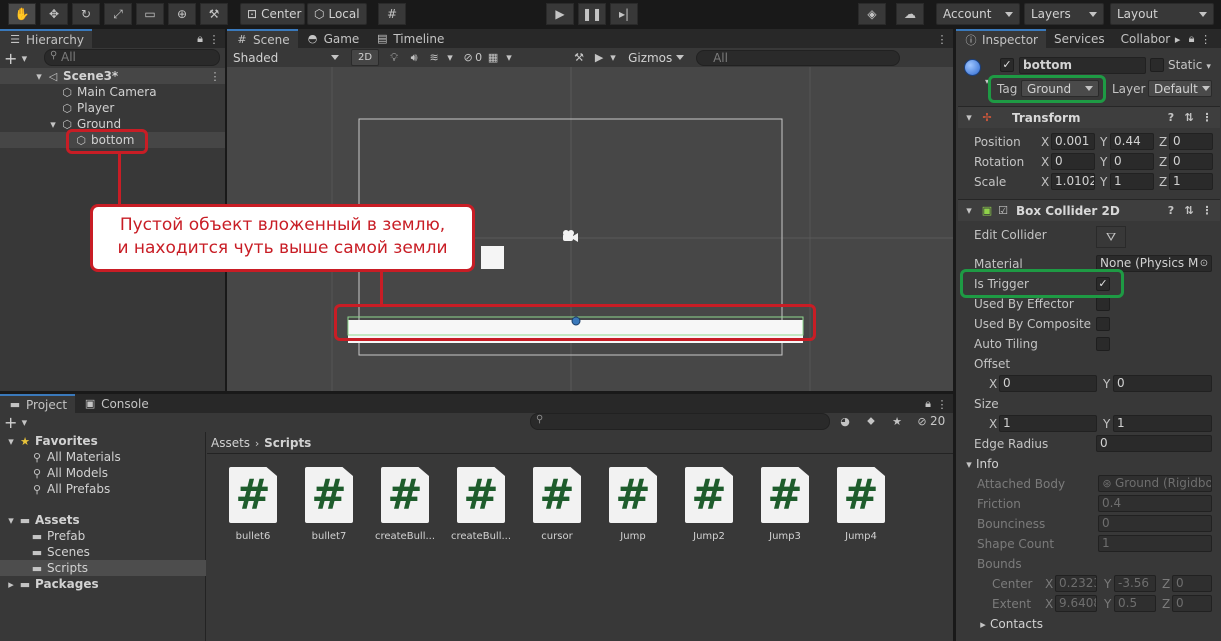 Image resolution: width=1221 pixels, height=641 pixels. What do you see at coordinates (287, 443) in the screenshot?
I see `breadcrumb-scripts: Scripts` at bounding box center [287, 443].